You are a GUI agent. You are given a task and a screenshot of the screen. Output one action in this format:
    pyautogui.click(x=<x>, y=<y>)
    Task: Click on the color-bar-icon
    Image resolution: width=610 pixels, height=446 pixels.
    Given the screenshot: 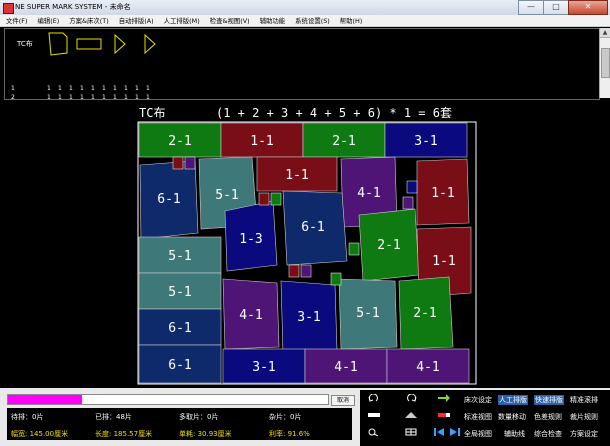 What is the action you would take?
    pyautogui.click(x=444, y=415)
    